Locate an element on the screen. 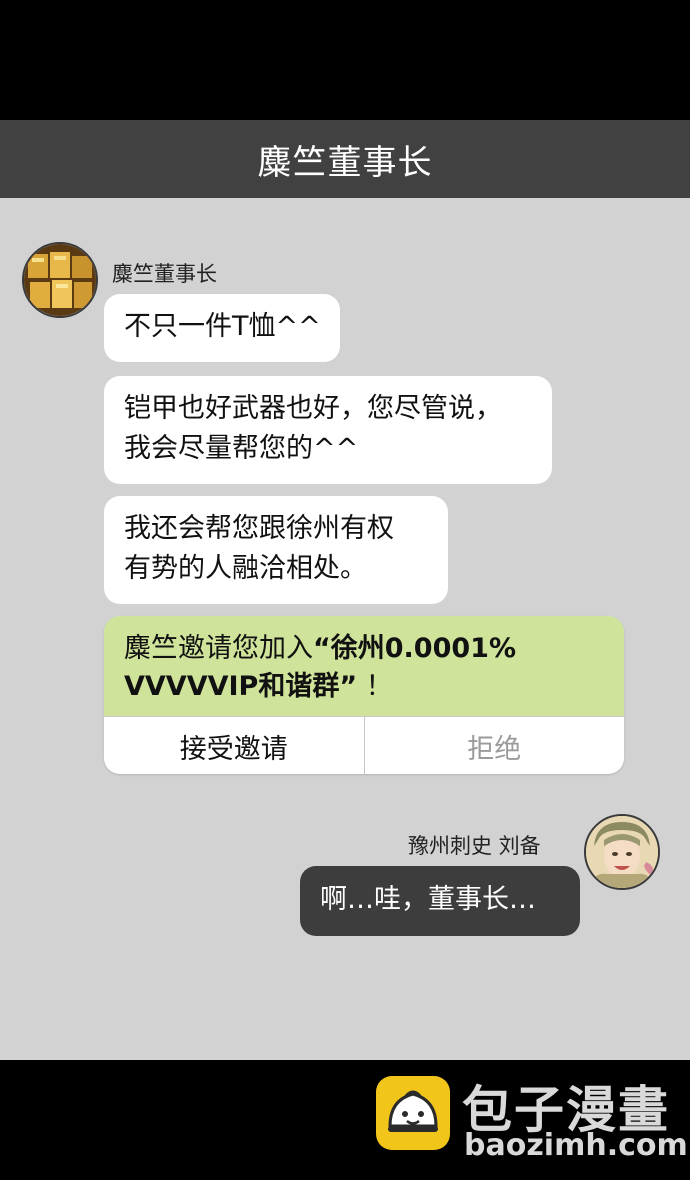  sender-name: 麋竺董事长 is located at coordinates (164, 274).